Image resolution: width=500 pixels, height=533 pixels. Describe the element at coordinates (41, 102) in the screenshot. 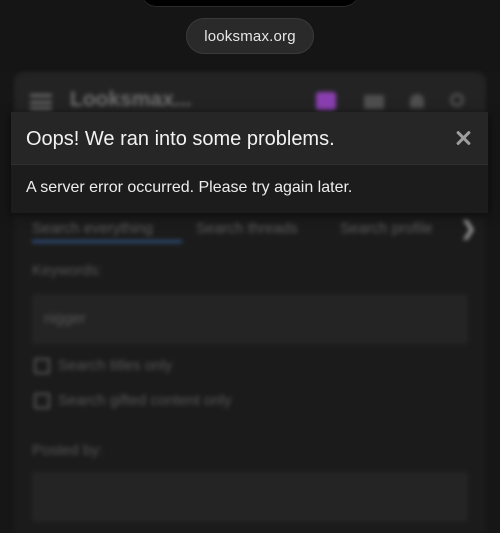

I see `hamburger-menu-icon` at that location.